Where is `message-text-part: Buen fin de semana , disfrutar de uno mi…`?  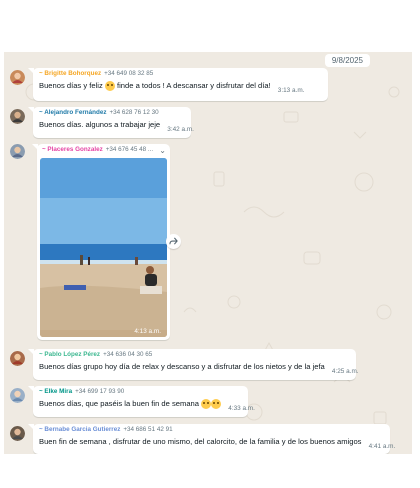 message-text-part: Buen fin de semana , disfrutar de uno mi… is located at coordinates (200, 441).